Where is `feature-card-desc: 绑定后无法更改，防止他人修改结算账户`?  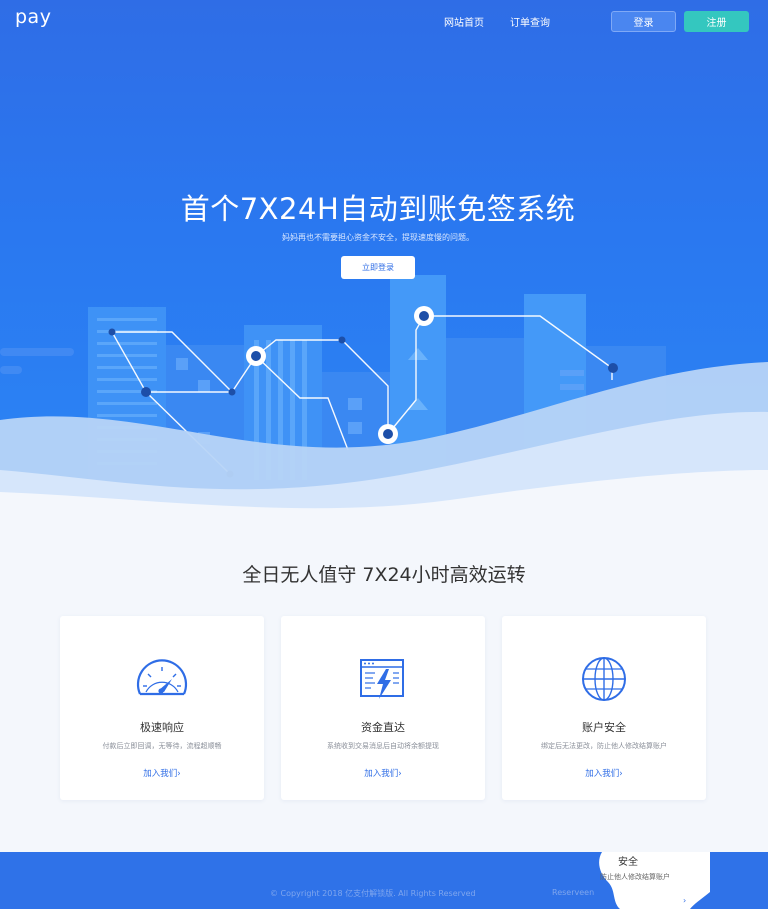
feature-card-desc: 绑定后无法更改，防止他人修改结算账户 is located at coordinates (604, 746).